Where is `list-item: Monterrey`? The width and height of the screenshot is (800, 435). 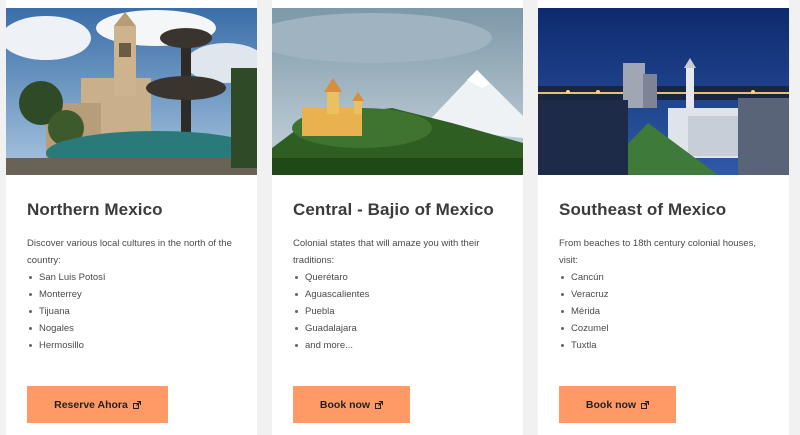
list-item: Monterrey is located at coordinates (142, 294).